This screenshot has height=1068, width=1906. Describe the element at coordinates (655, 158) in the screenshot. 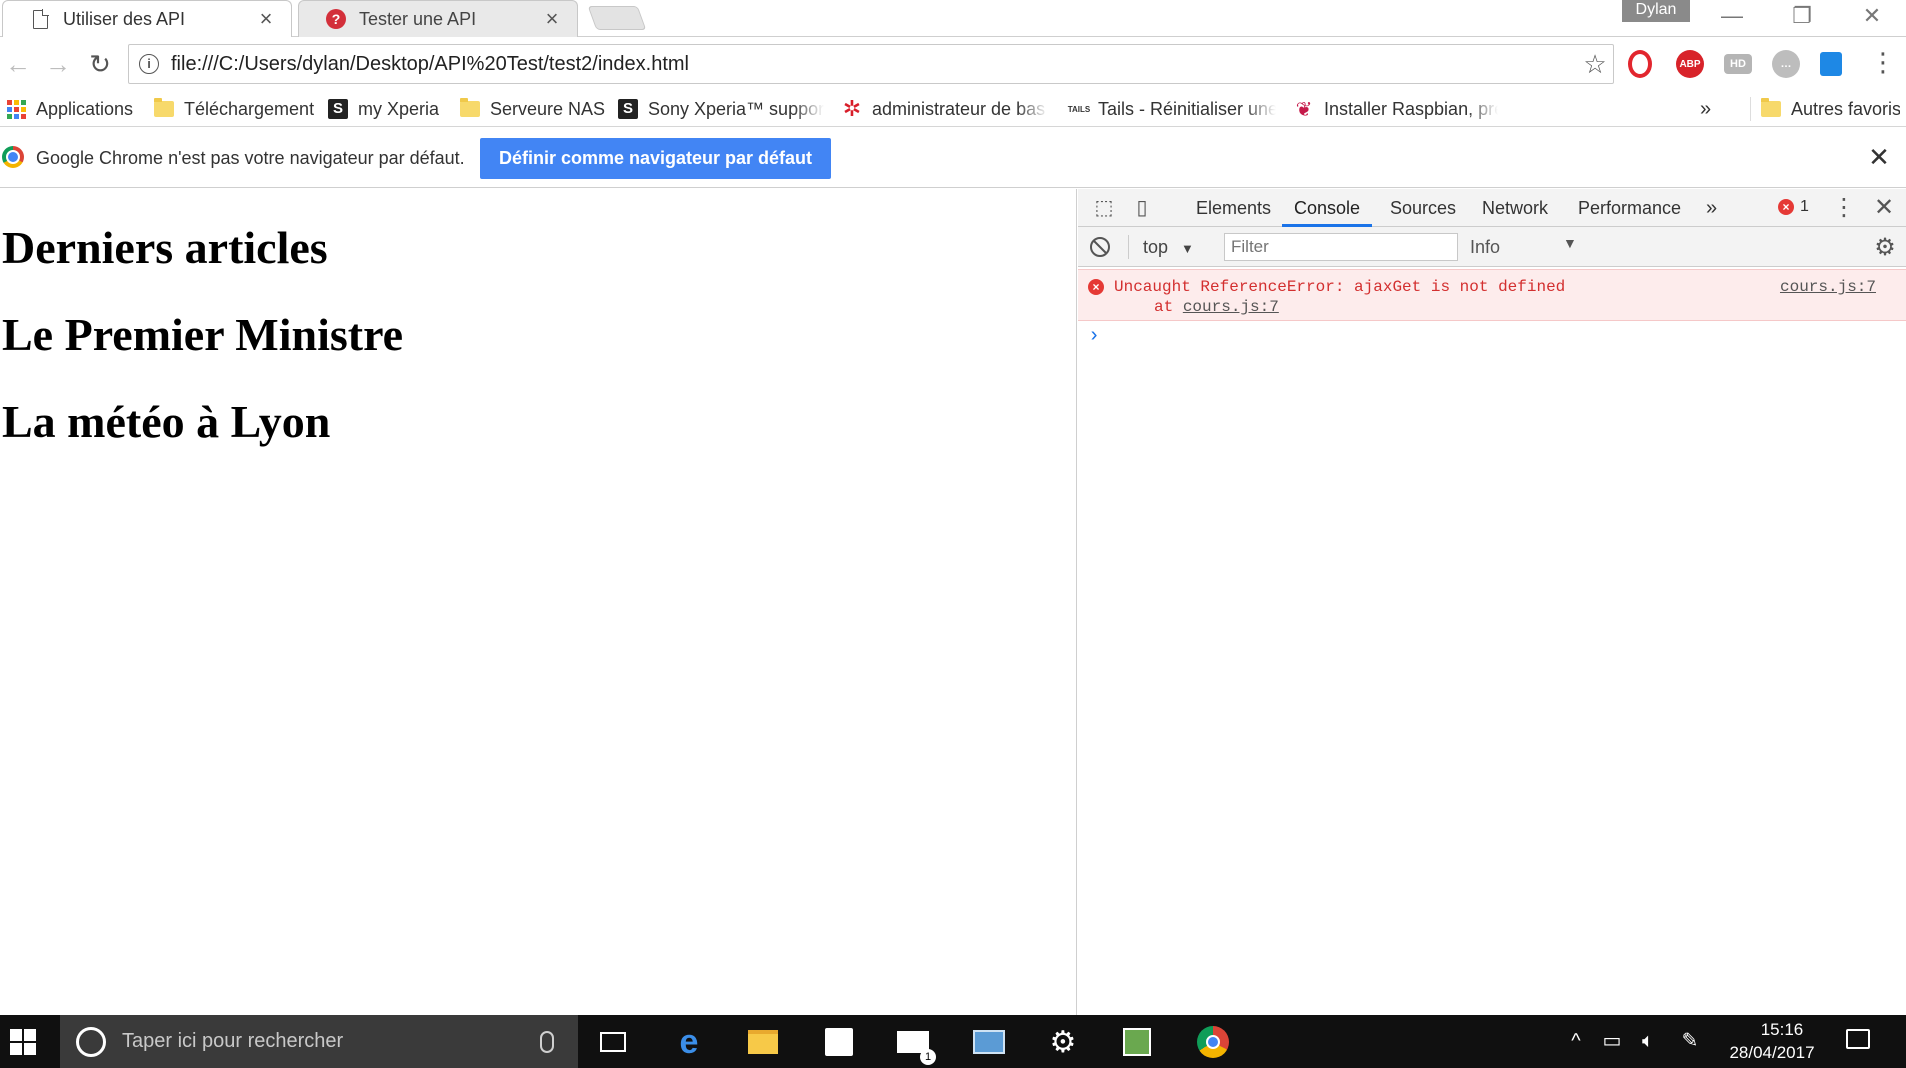

I see `set-default-browser-button: Définir comme navigateur par défaut` at that location.